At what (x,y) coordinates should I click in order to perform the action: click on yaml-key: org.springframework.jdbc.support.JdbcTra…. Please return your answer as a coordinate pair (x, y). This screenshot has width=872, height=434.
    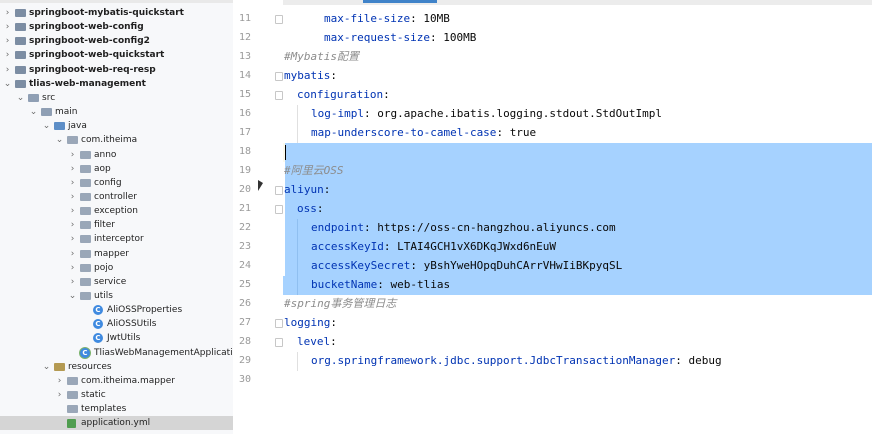
    Looking at the image, I should click on (493, 360).